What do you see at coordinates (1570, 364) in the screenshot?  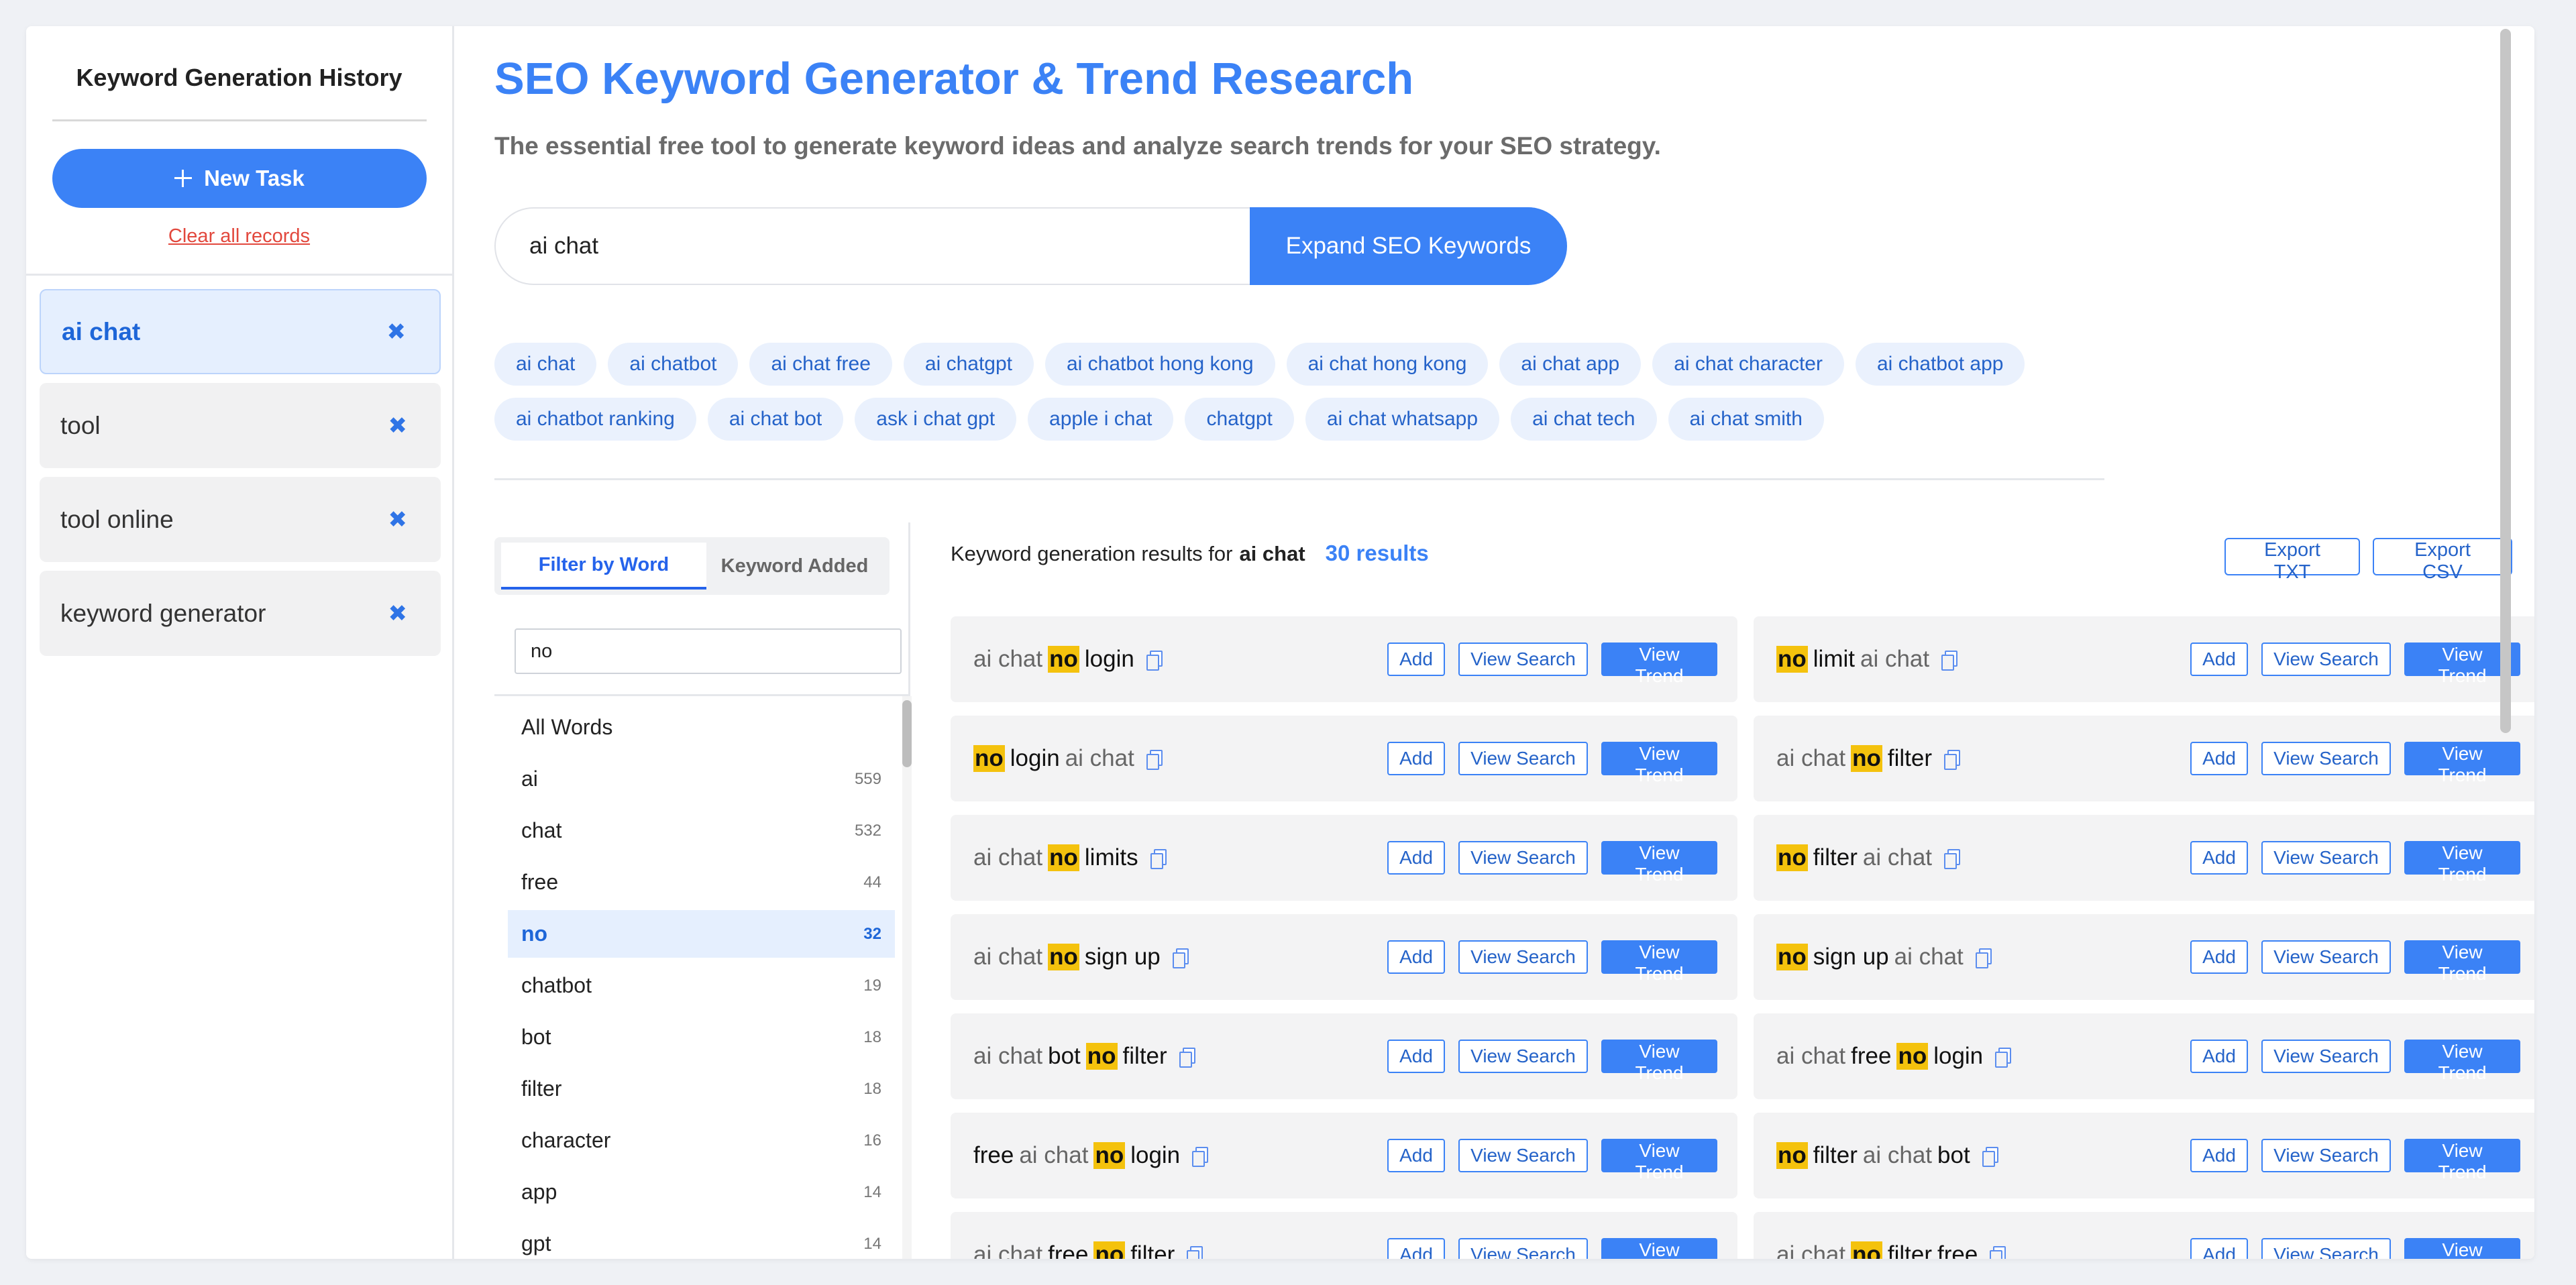 I see `suggestion-chip: ai chat app` at bounding box center [1570, 364].